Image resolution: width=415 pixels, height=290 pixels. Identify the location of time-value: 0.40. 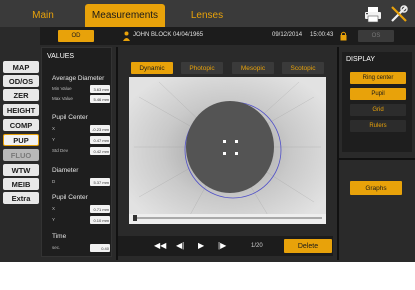
(100, 248).